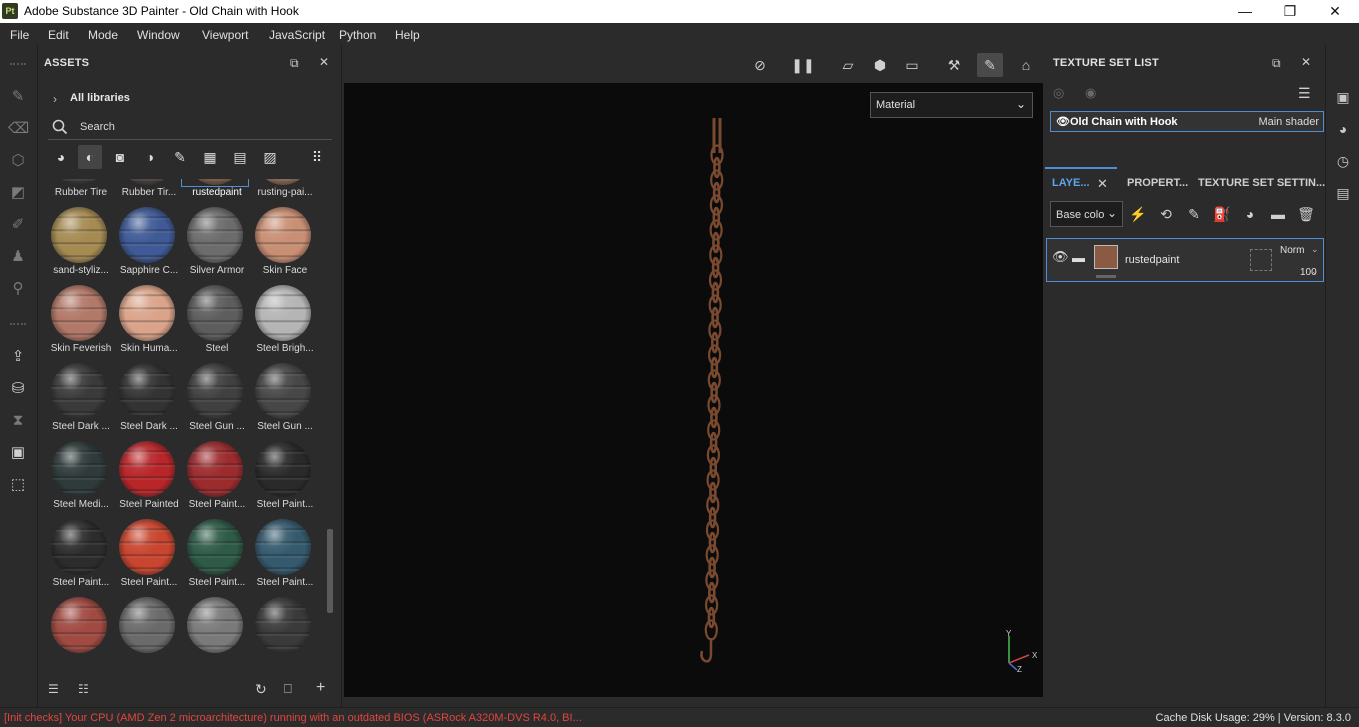  I want to click on add-fill-layer-icon: ⛽, so click(1222, 214).